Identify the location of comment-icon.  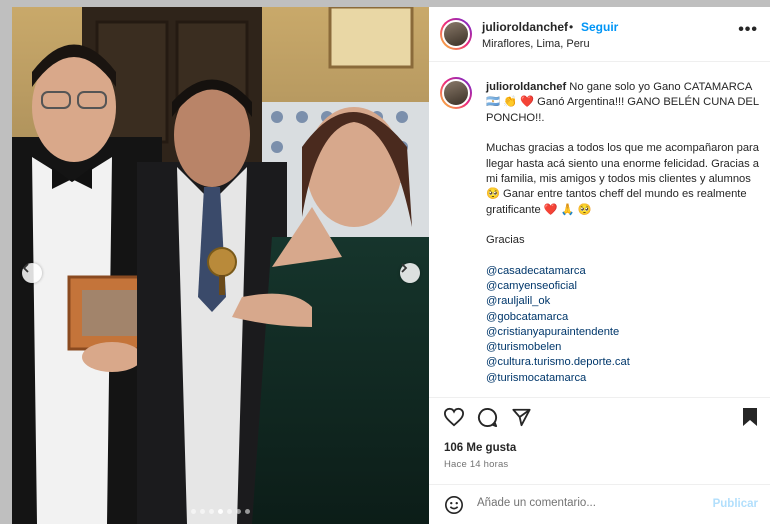
(487, 417).